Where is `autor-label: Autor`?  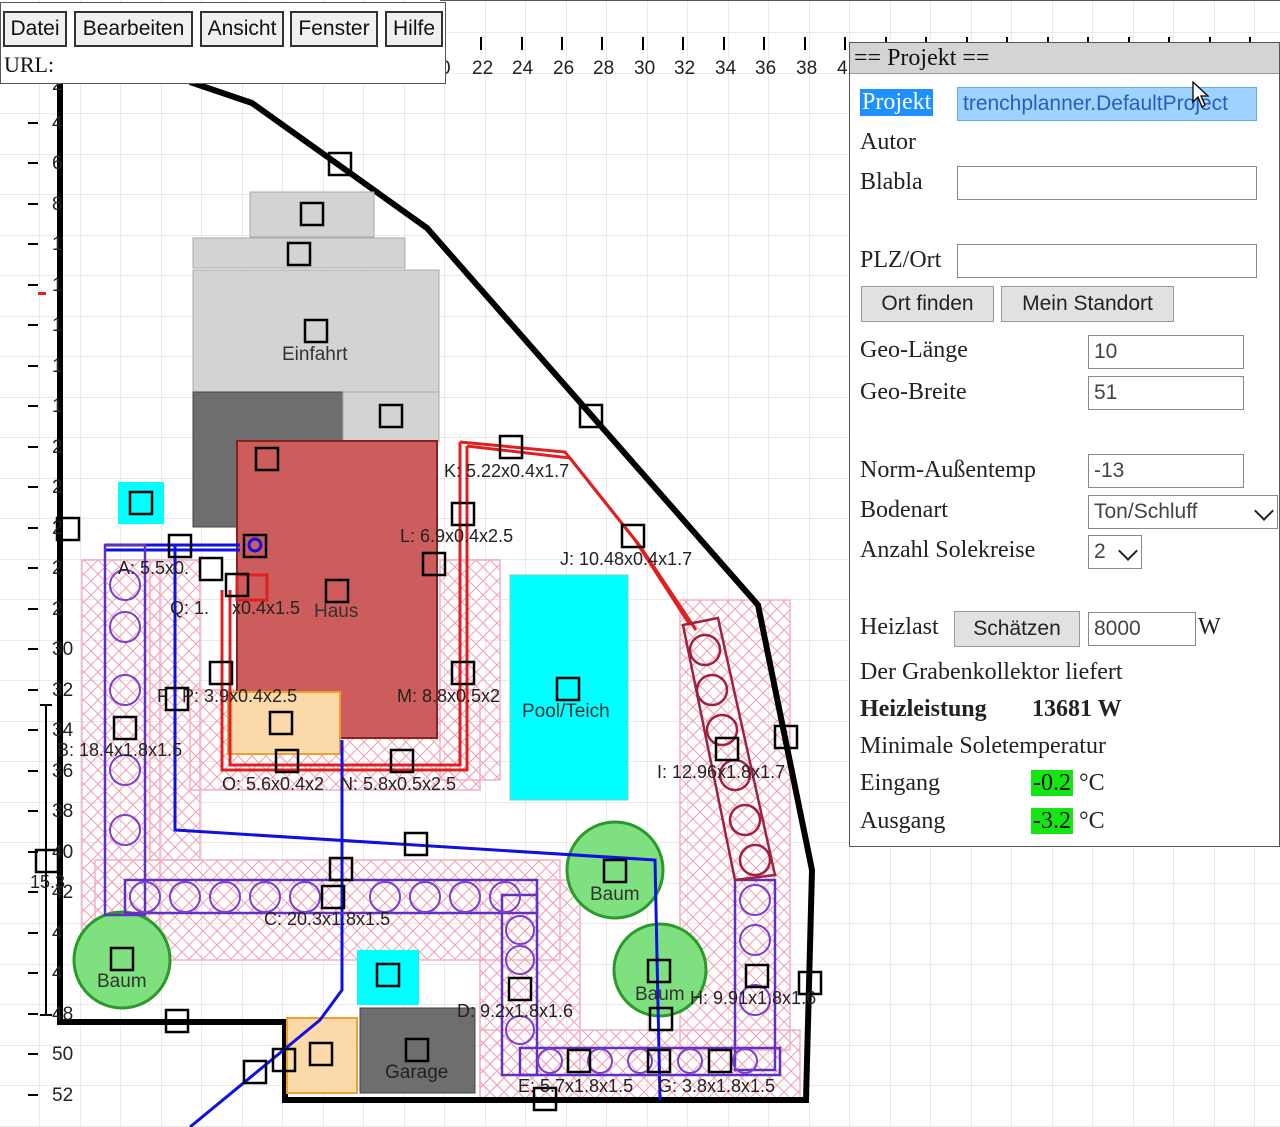 autor-label: Autor is located at coordinates (888, 142).